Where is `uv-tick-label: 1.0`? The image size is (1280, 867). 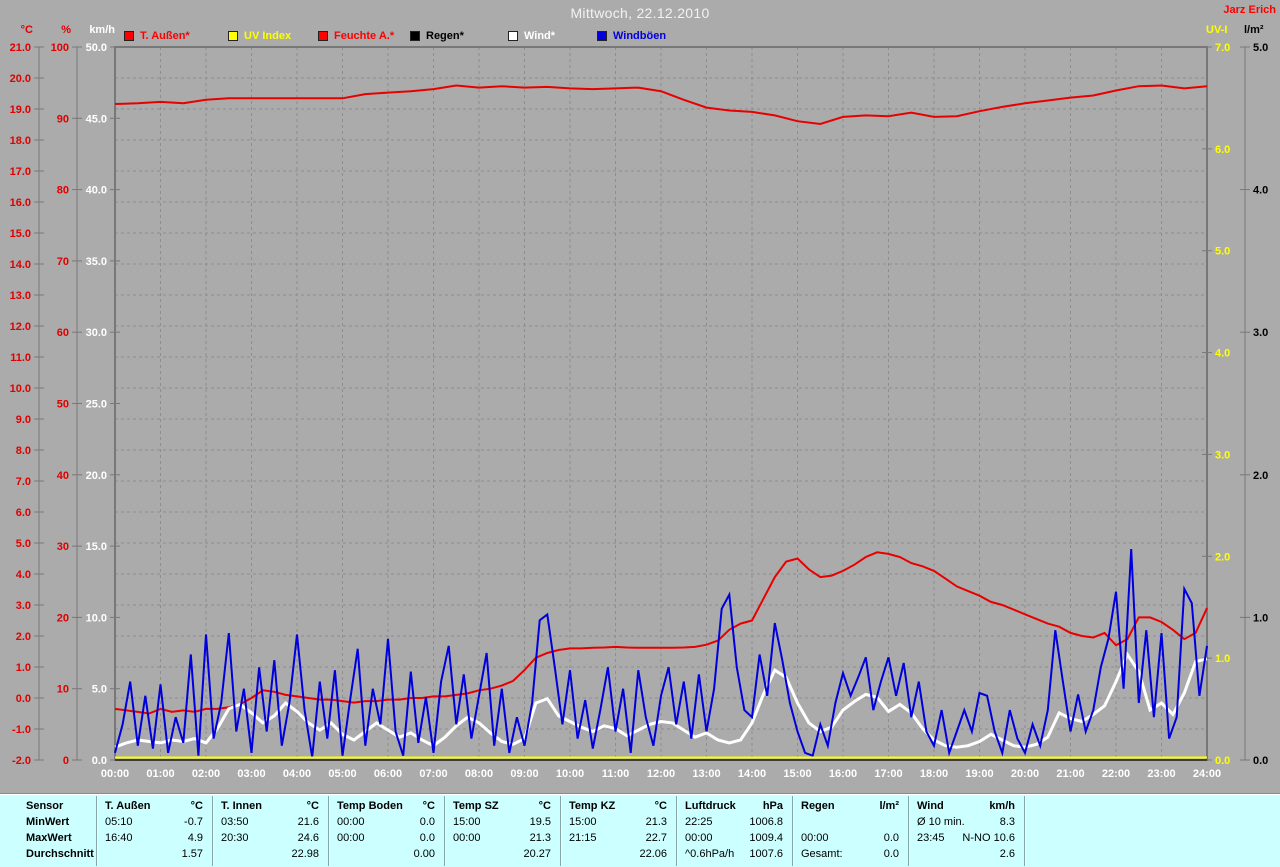
uv-tick-label: 1.0 is located at coordinates (1222, 659).